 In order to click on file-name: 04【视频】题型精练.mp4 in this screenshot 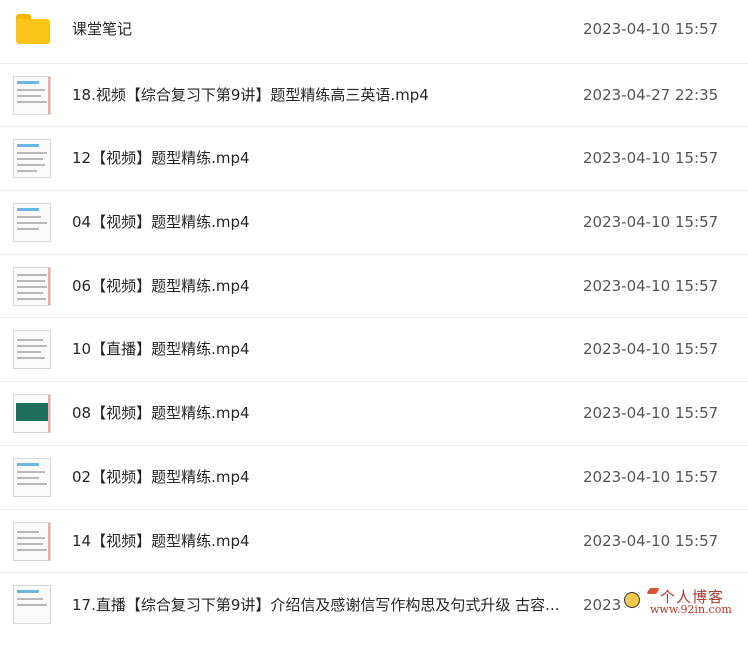, I will do `click(161, 222)`.